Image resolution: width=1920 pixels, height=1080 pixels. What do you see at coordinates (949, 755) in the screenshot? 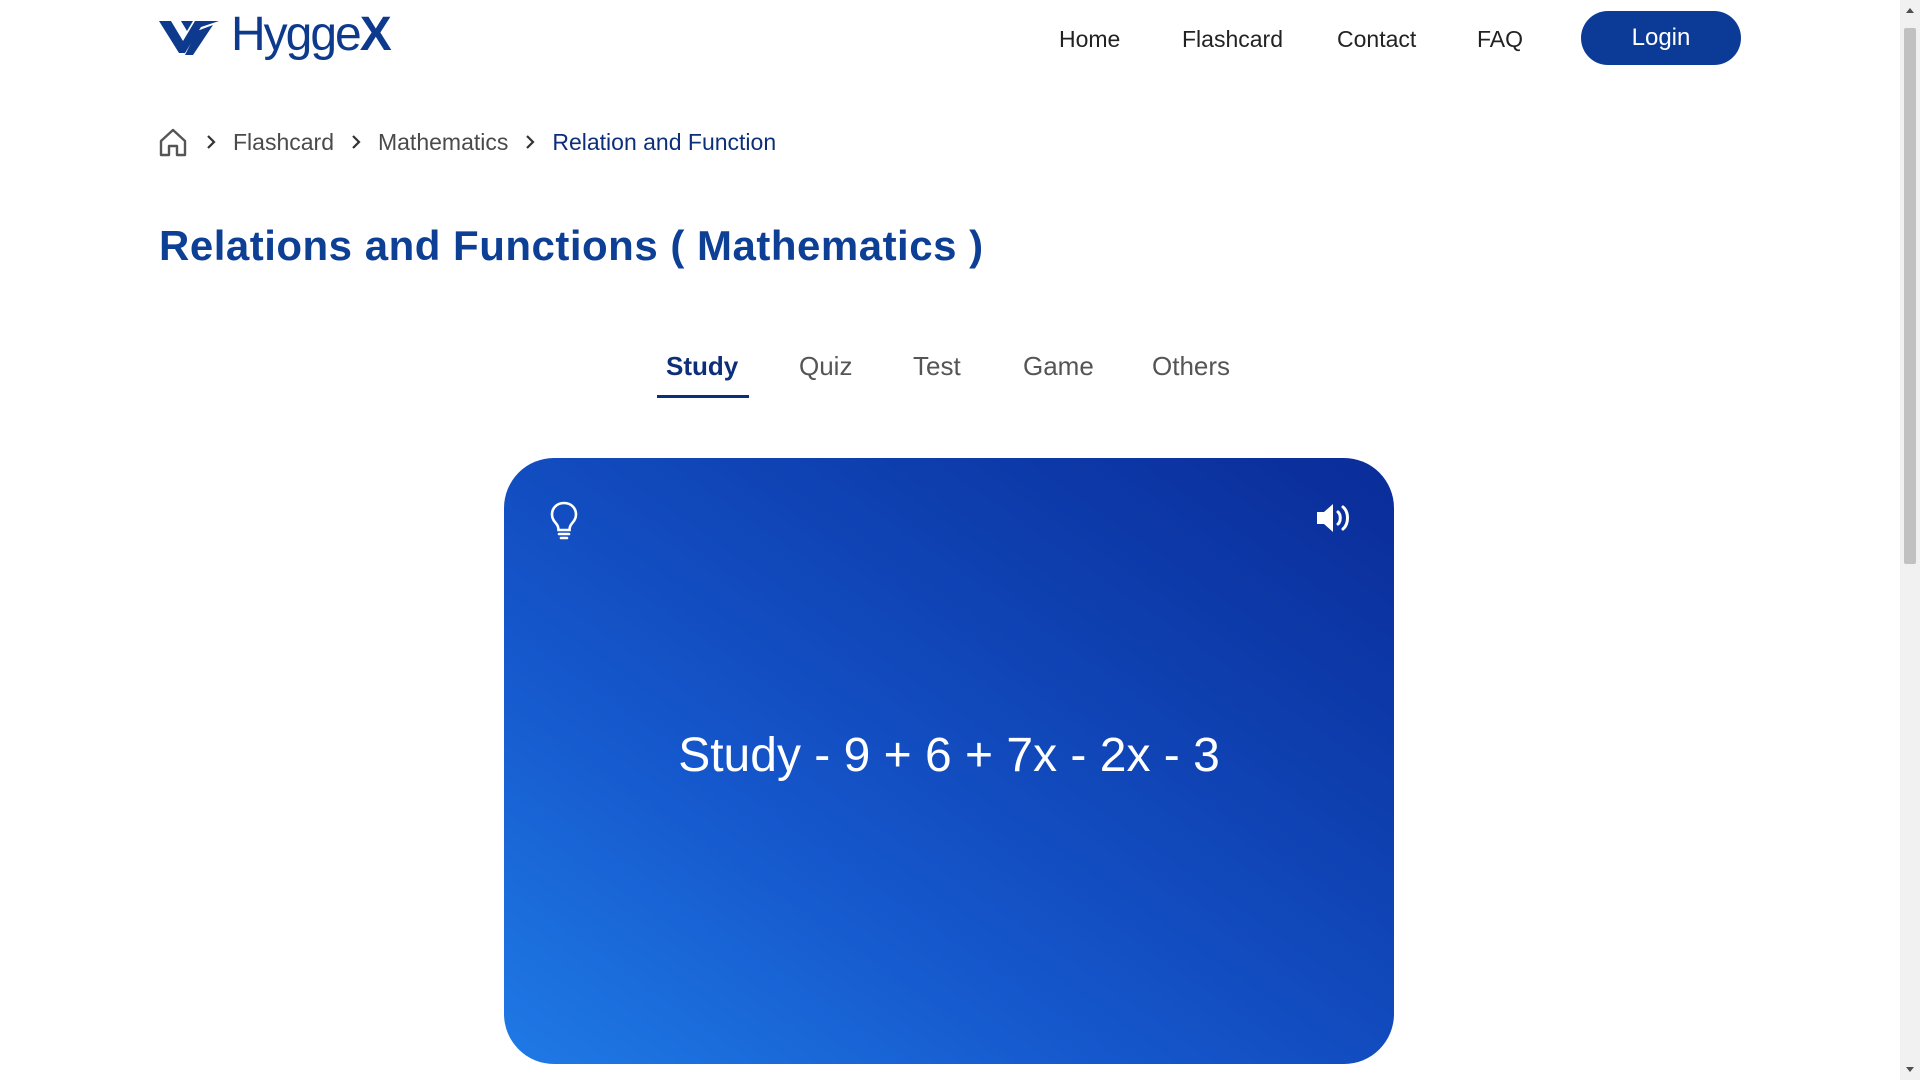
I see `flashcard-text: Study - 9 + 6 + 7x - 2x - 3` at bounding box center [949, 755].